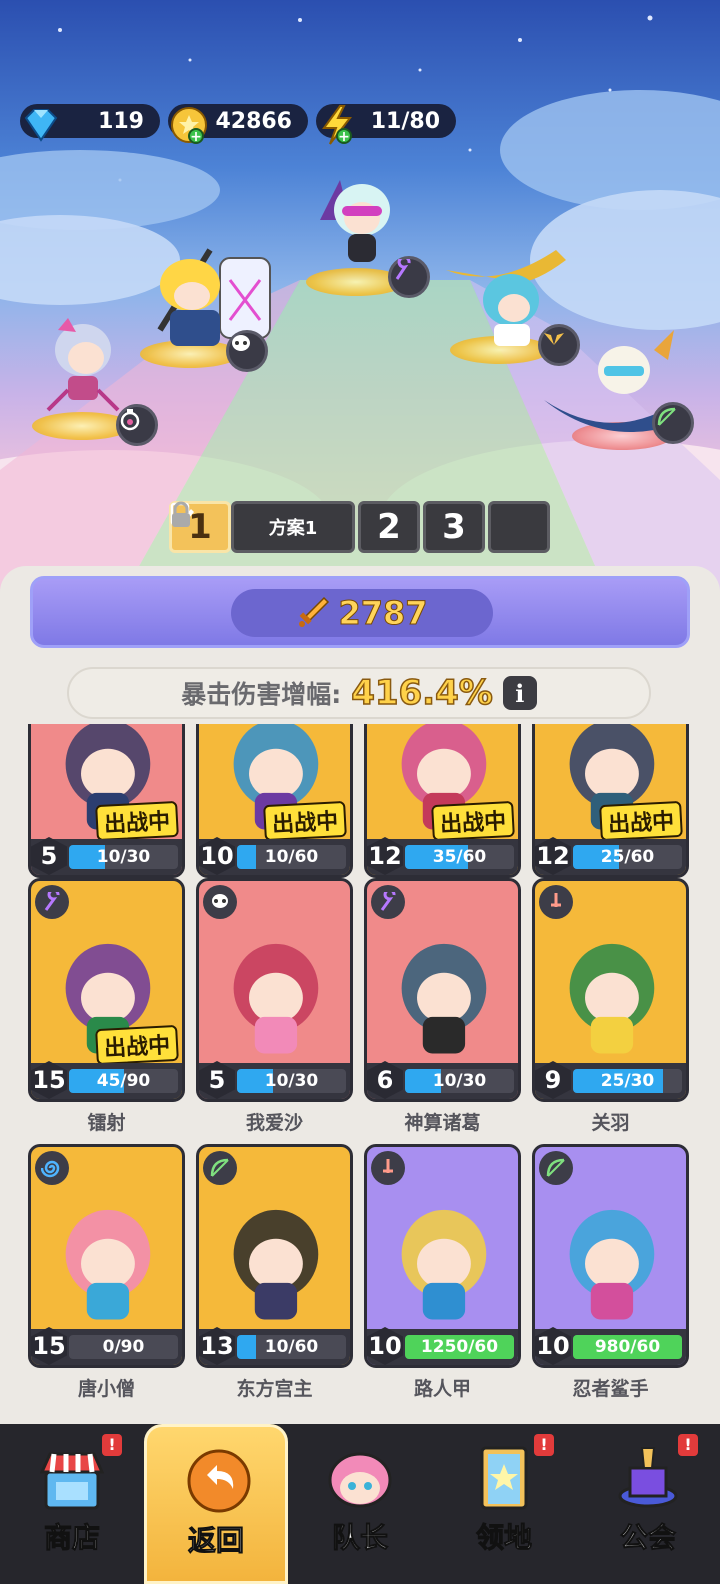 The height and width of the screenshot is (1584, 720). What do you see at coordinates (503, 1538) in the screenshot?
I see `nav-territory-label: 领地` at bounding box center [503, 1538].